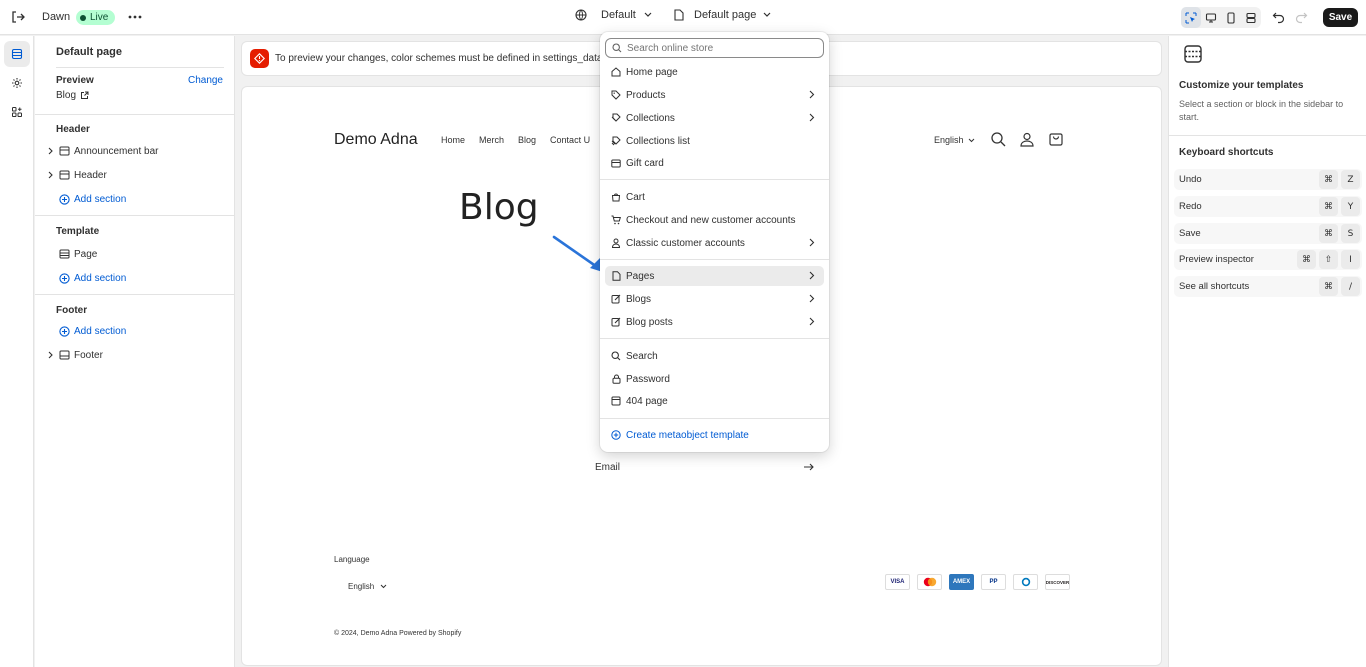 Image resolution: width=1366 pixels, height=667 pixels. I want to click on store-nav-contact: Contact U, so click(570, 140).